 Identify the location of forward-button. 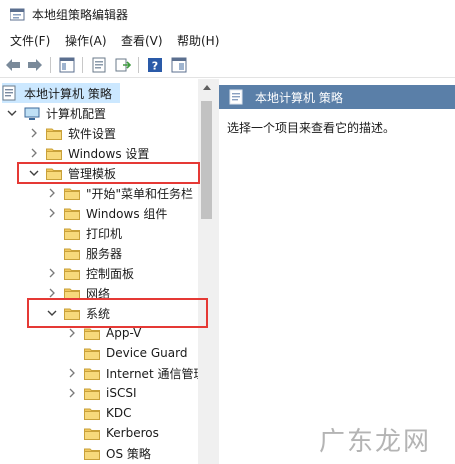
(35, 65).